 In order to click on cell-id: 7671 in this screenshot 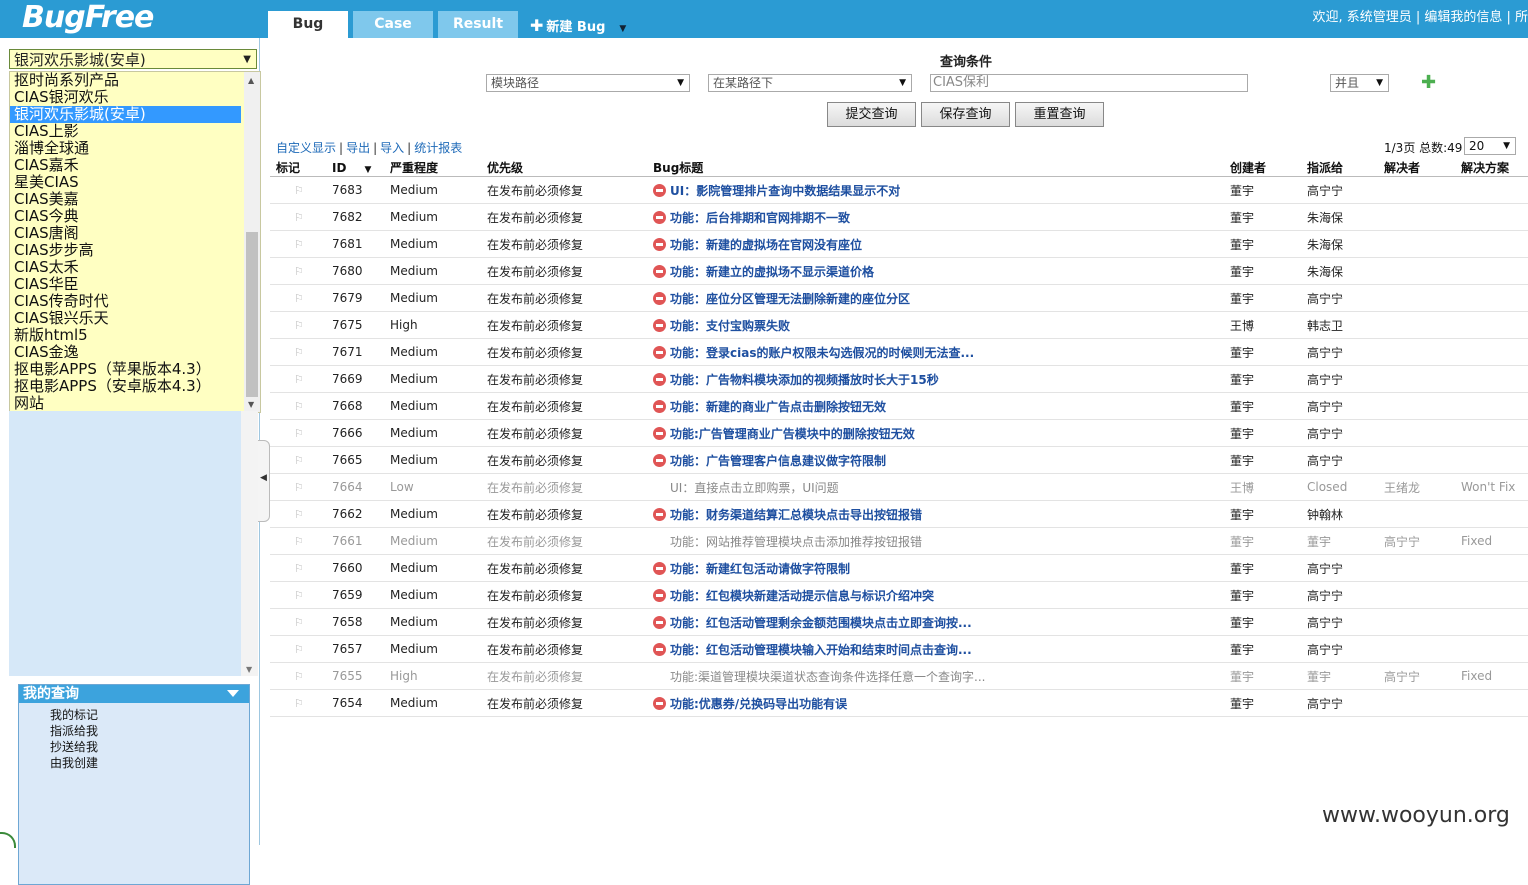, I will do `click(355, 352)`.